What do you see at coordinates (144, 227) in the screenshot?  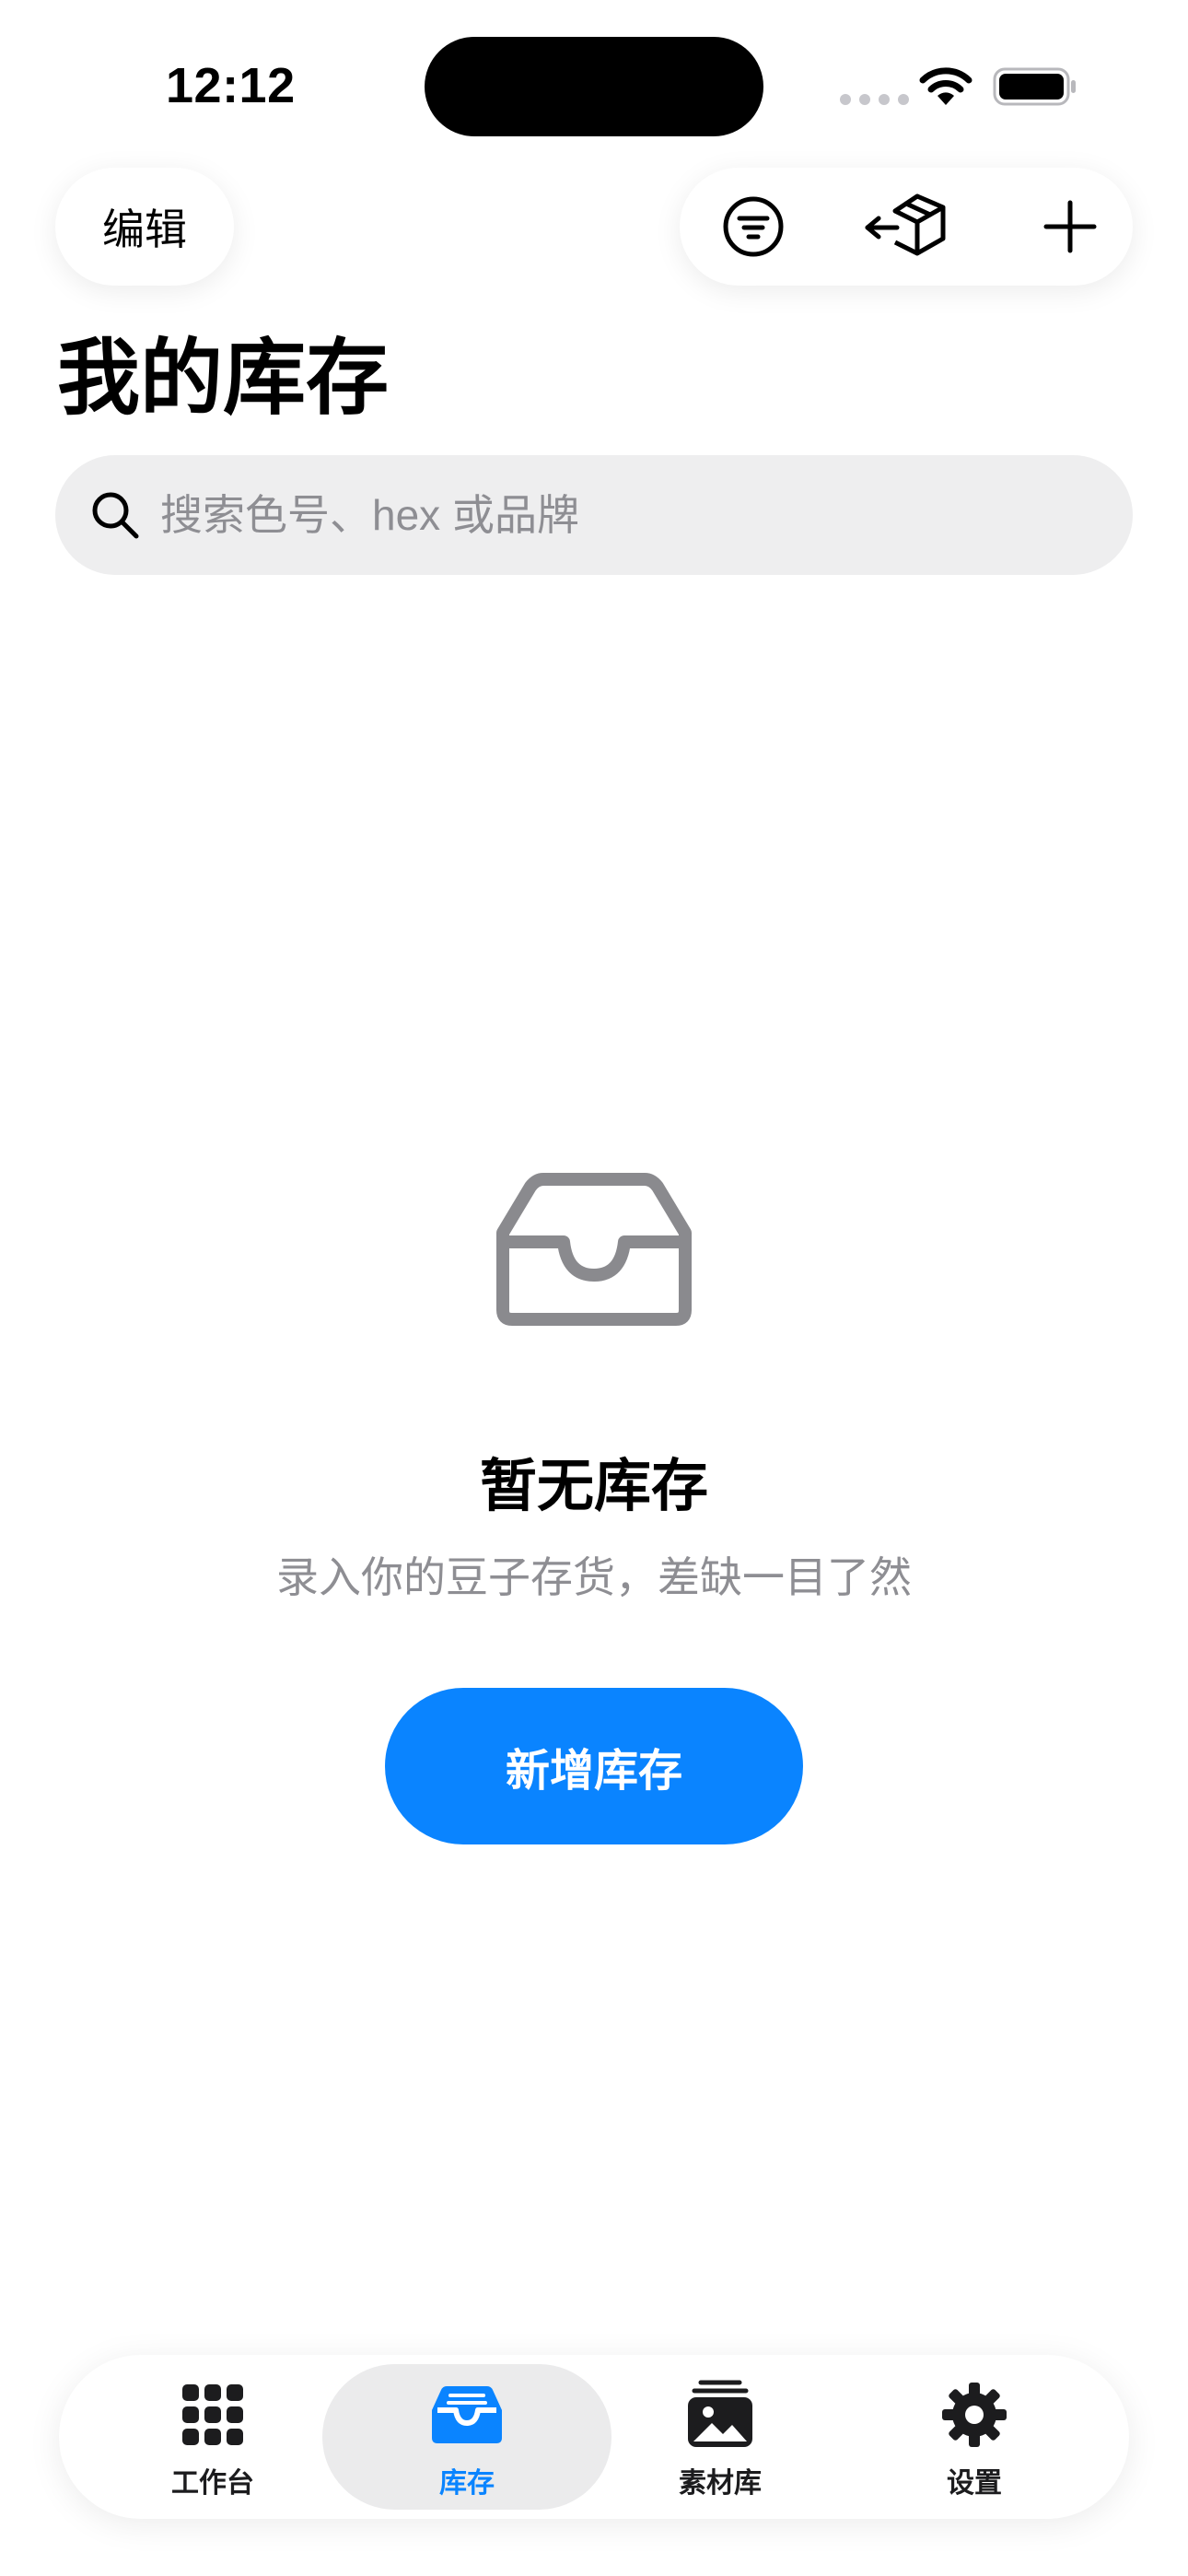 I see `edit-button: 编辑` at bounding box center [144, 227].